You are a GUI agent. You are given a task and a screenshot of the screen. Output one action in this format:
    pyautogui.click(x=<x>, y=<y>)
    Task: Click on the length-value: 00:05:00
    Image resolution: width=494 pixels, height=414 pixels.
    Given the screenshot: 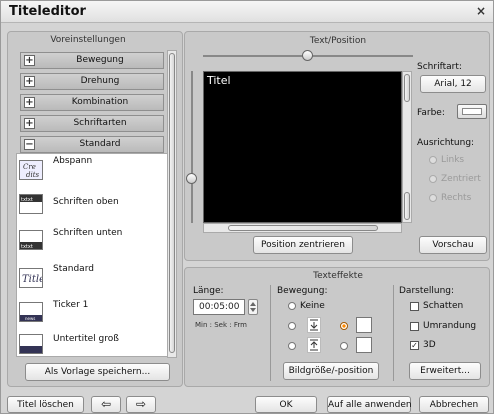 What is the action you would take?
    pyautogui.click(x=219, y=307)
    